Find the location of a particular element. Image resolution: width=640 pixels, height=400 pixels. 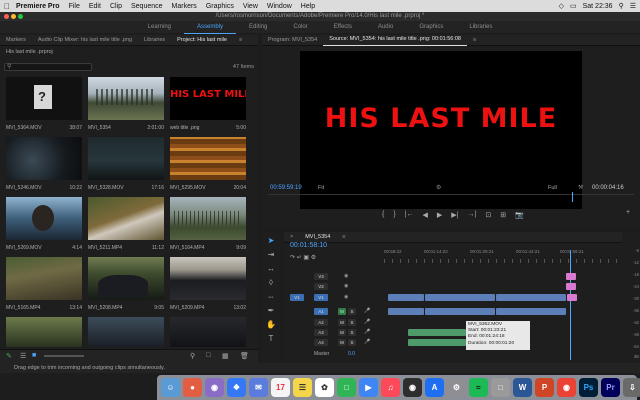

menubar-clock: Sat 22:36 is located at coordinates (598, 6).